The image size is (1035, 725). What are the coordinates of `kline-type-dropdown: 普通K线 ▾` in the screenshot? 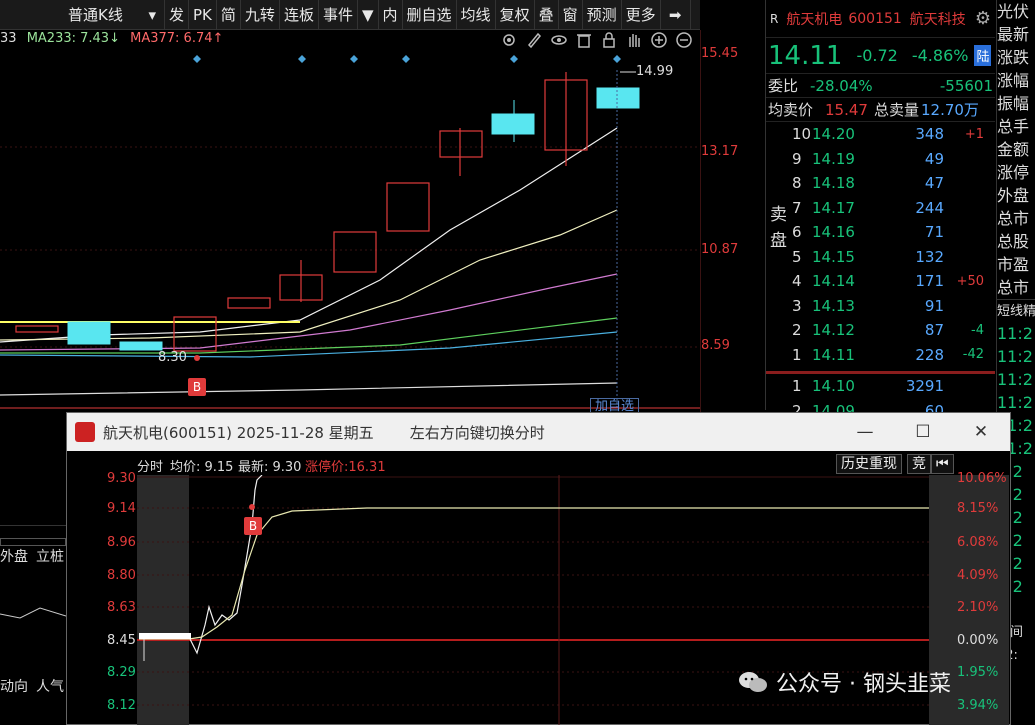 It's located at (82, 15).